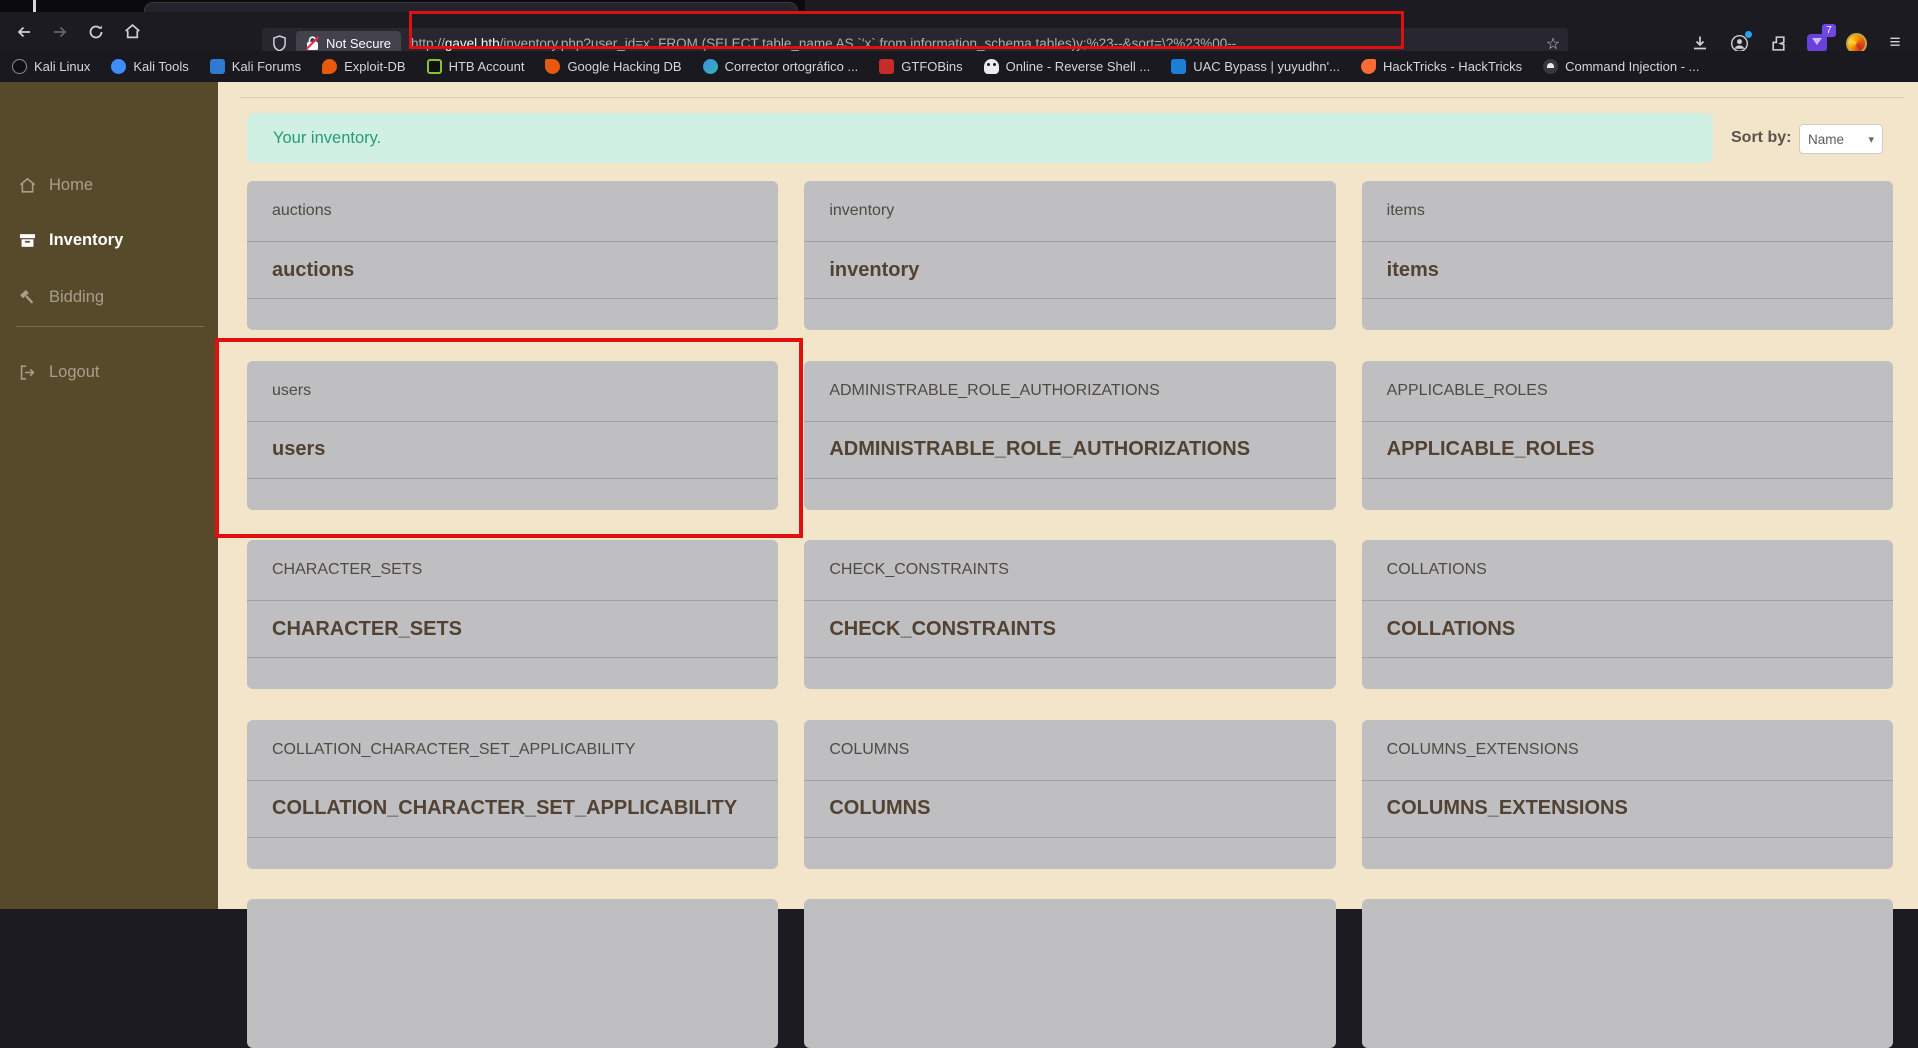 This screenshot has height=1048, width=1918. I want to click on forward-button, so click(60, 32).